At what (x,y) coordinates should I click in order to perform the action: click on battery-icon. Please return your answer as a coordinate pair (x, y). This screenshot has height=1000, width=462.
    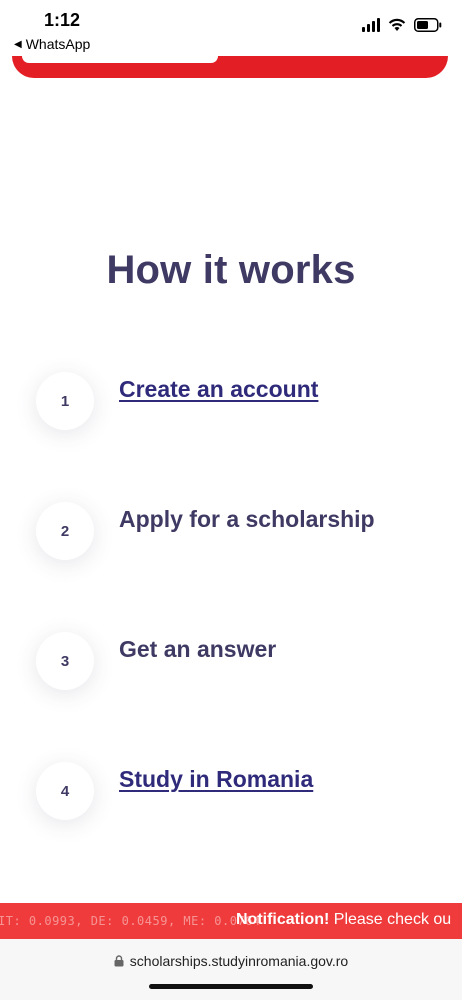
    Looking at the image, I should click on (428, 25).